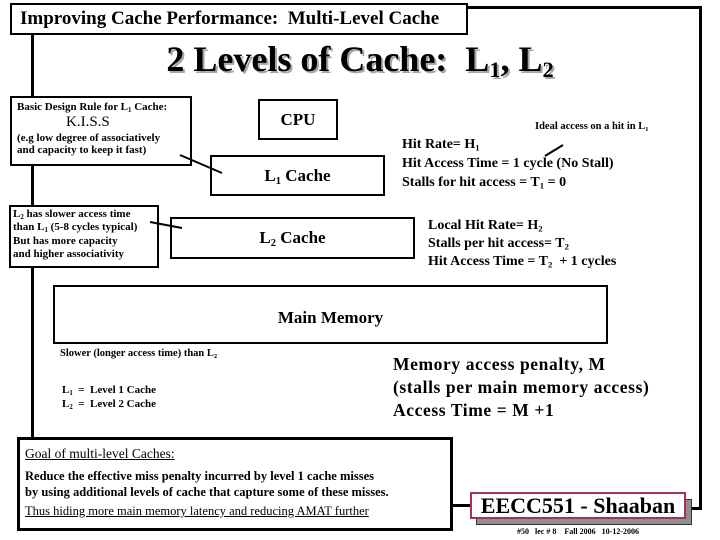  Describe the element at coordinates (166, 225) in the screenshot. I see `l2-note-to-l2-connector` at that location.